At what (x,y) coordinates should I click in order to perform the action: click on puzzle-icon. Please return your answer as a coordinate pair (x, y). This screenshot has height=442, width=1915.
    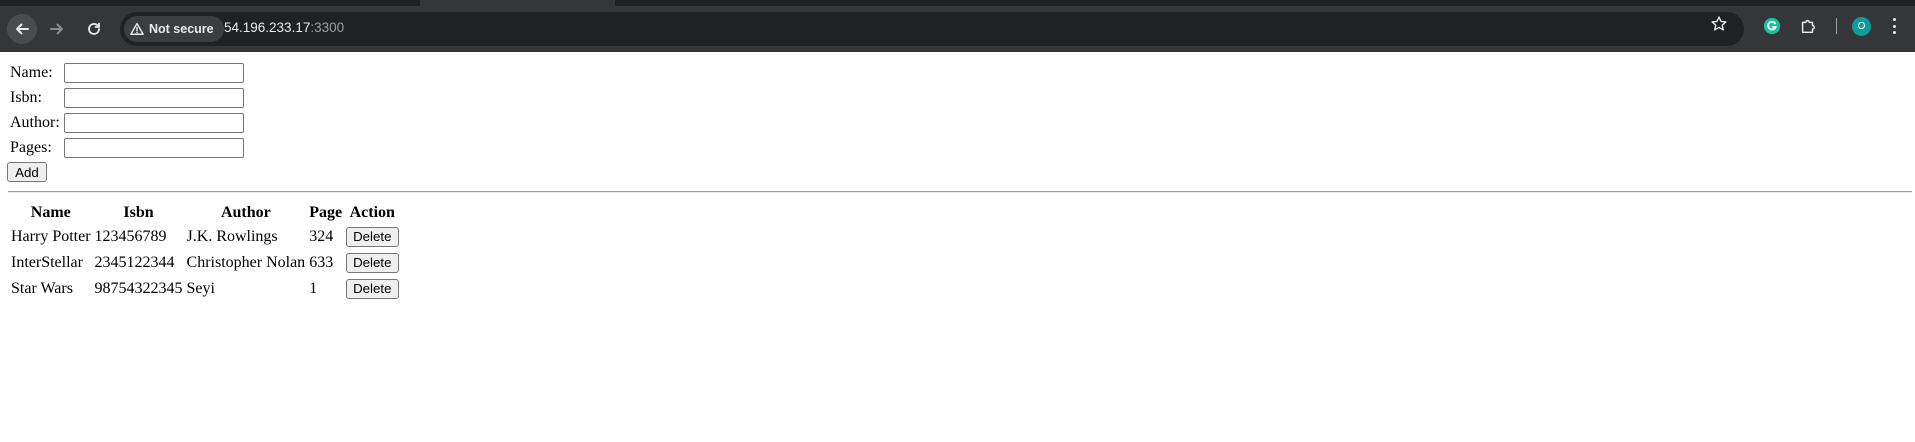
    Looking at the image, I should click on (1808, 26).